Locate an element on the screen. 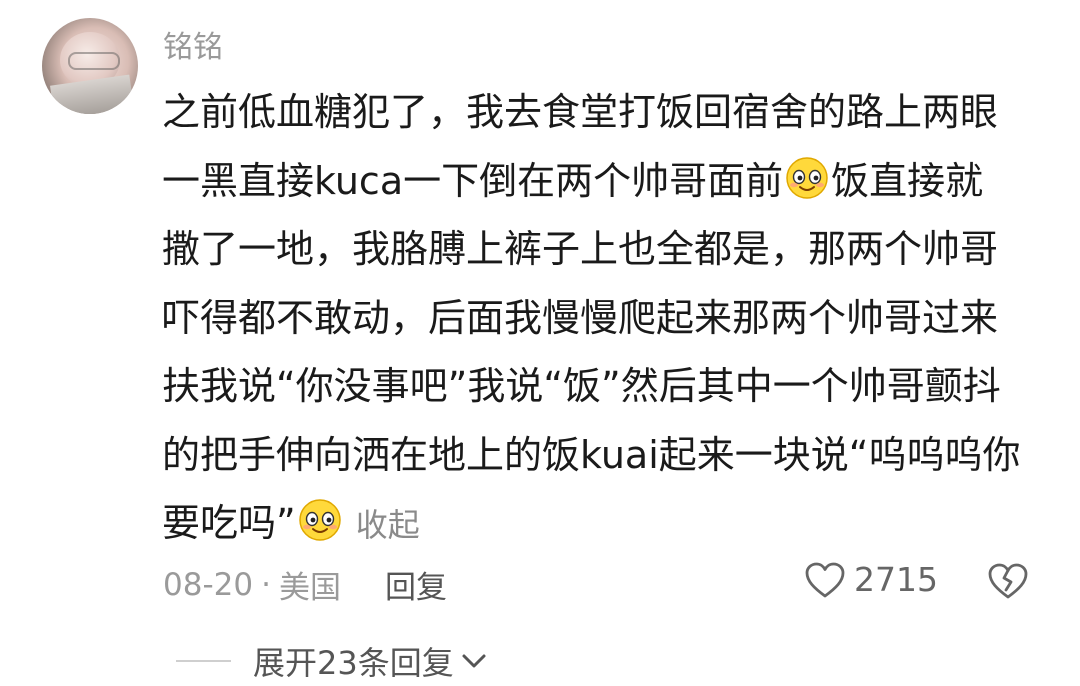 The image size is (1080, 686). broken-heart-icon is located at coordinates (1008, 581).